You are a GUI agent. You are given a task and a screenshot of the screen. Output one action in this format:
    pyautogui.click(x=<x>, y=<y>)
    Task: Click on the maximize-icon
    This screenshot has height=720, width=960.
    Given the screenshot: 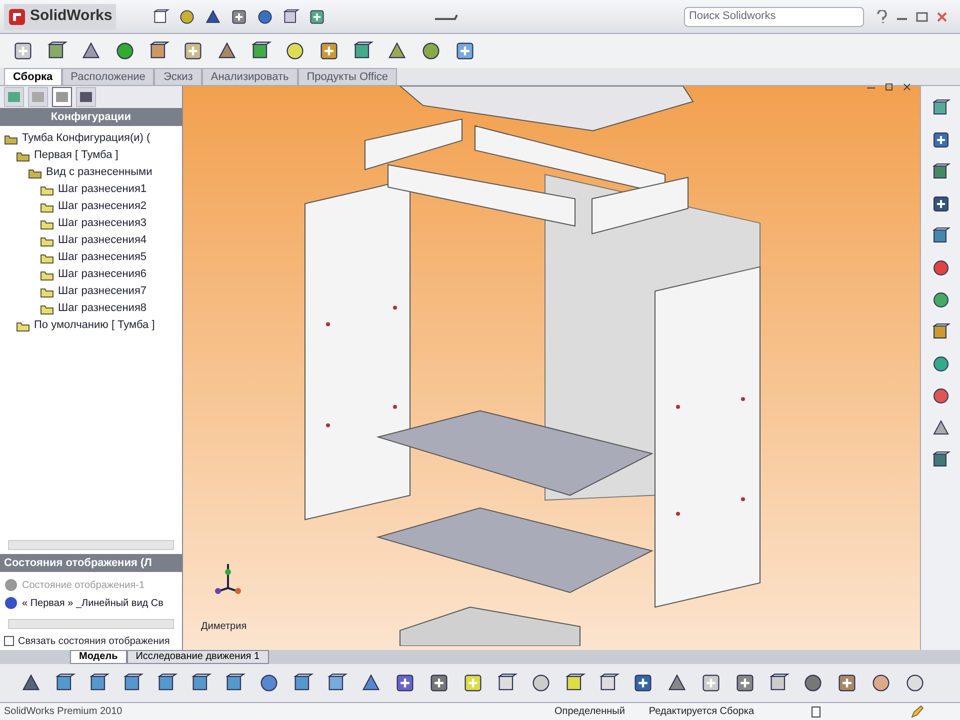 What is the action you would take?
    pyautogui.click(x=922, y=16)
    